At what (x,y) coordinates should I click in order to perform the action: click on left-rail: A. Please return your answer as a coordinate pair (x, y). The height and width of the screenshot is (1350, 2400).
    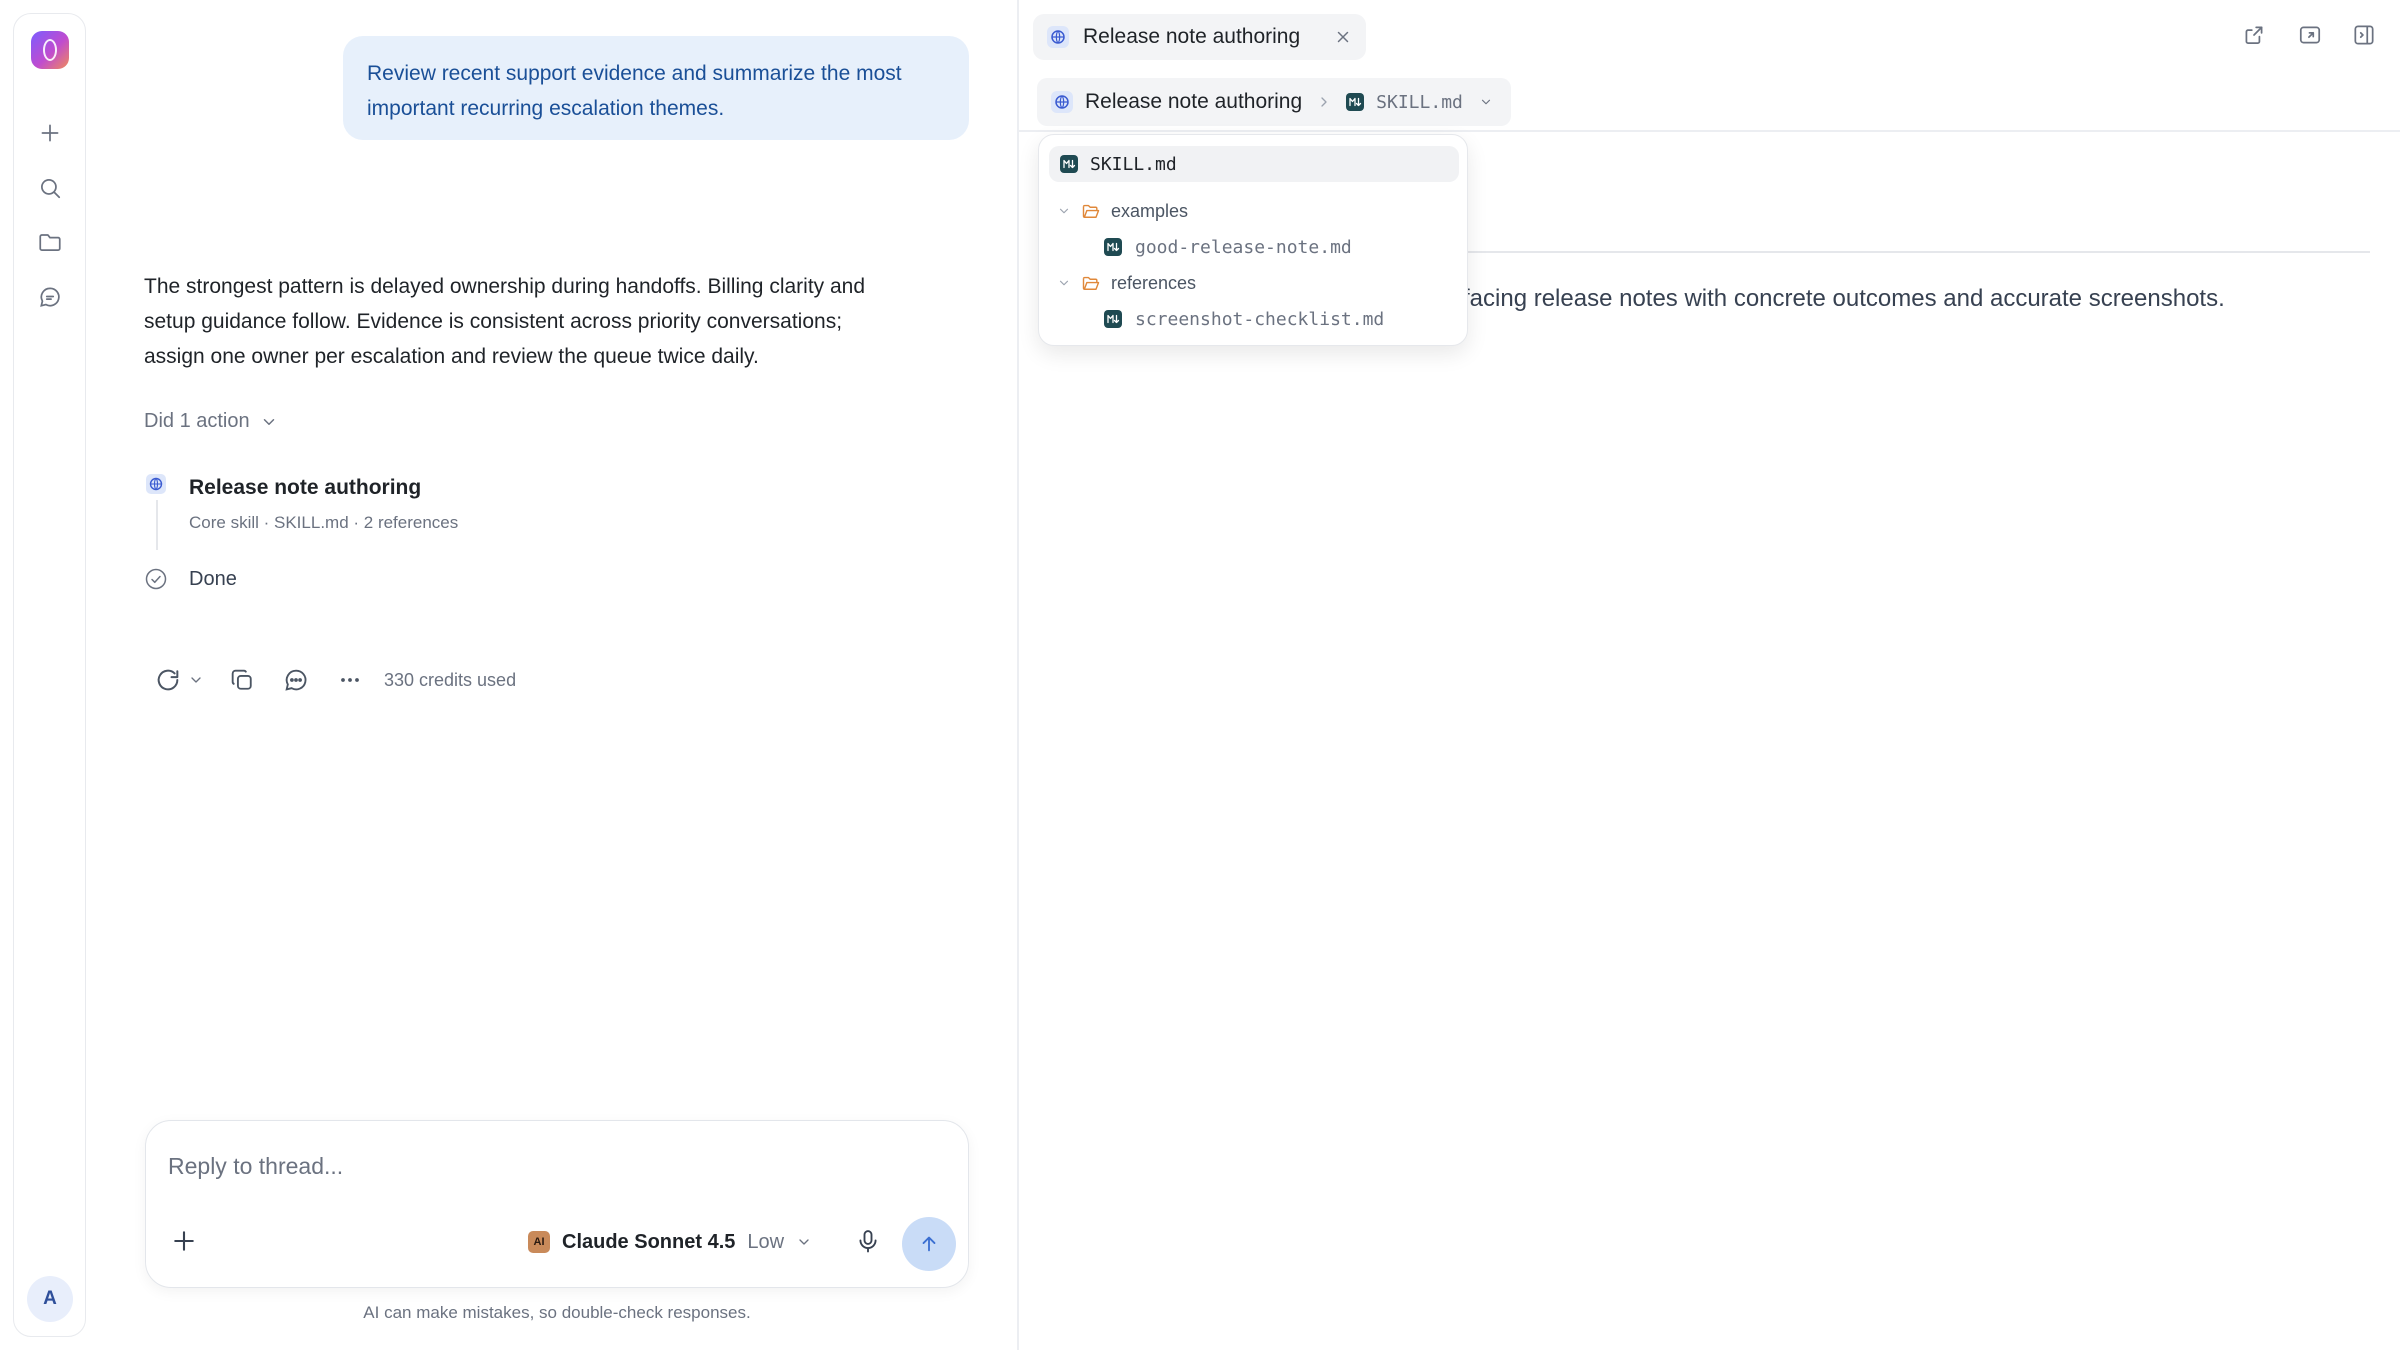
    Looking at the image, I should click on (49, 675).